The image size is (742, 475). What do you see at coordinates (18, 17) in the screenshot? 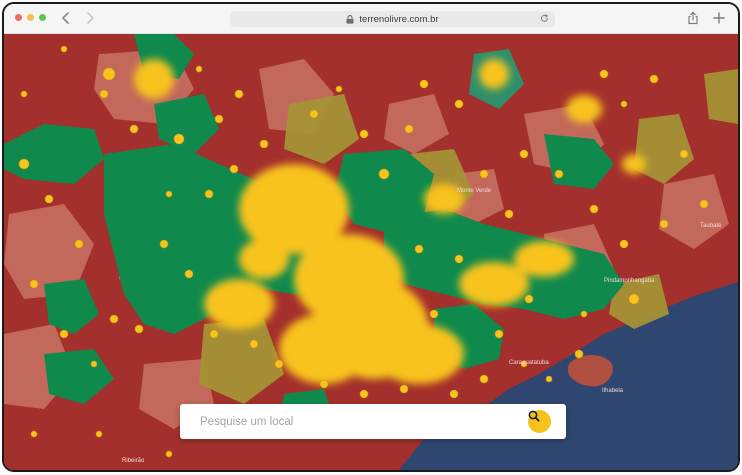
I see `close-window-button` at bounding box center [18, 17].